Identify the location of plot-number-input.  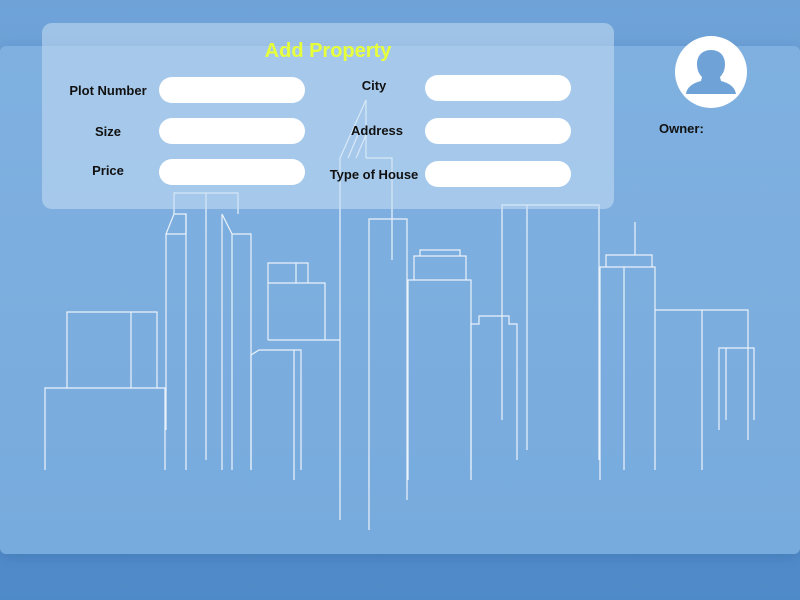
(232, 90).